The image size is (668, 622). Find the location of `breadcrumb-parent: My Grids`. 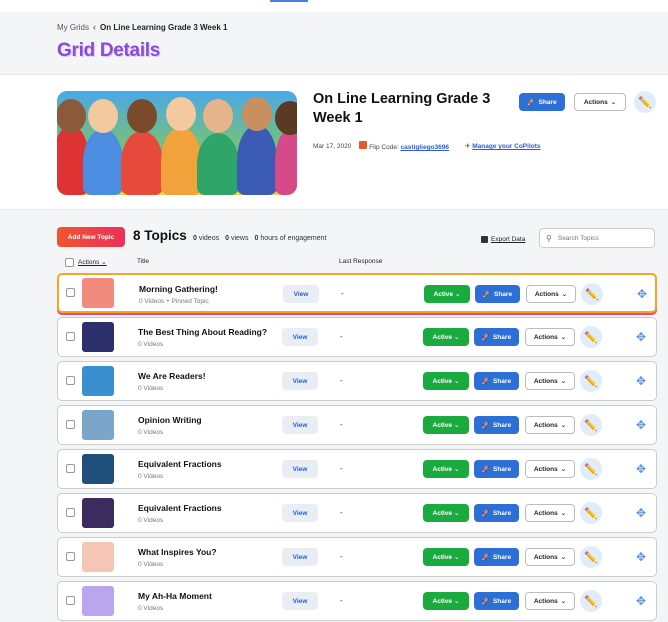

breadcrumb-parent: My Grids is located at coordinates (73, 27).